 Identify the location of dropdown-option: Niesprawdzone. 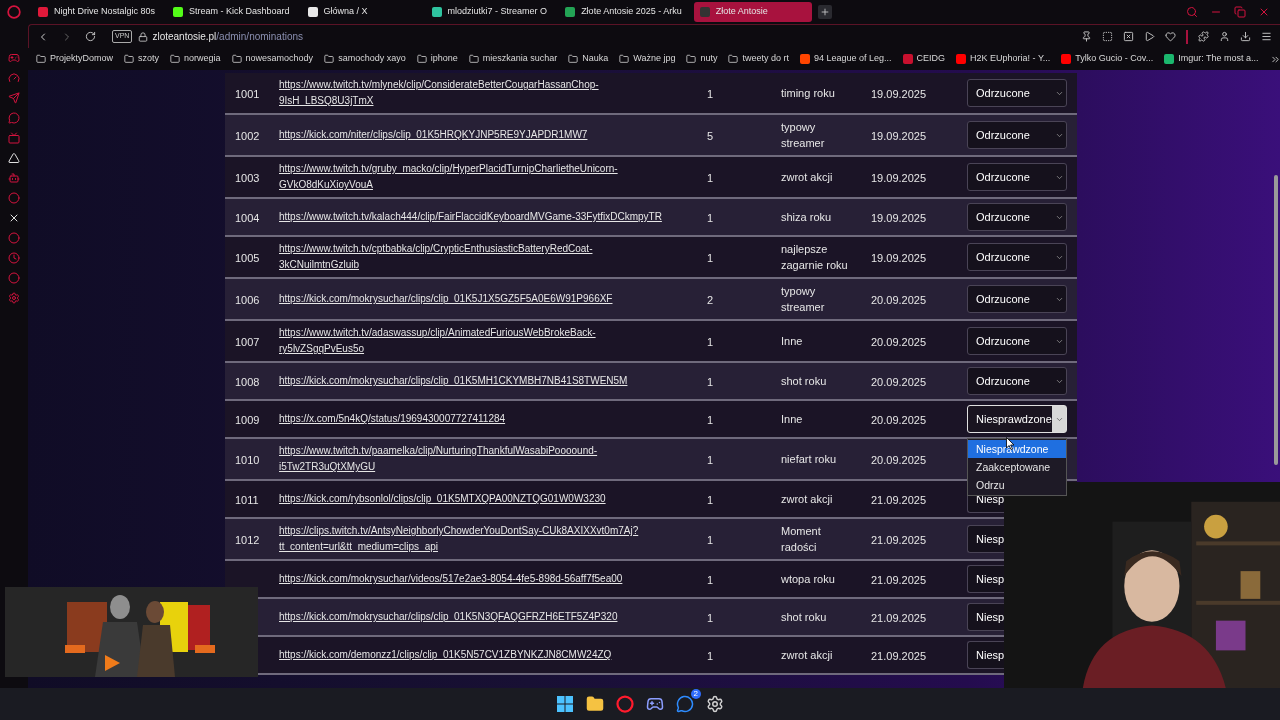
(1017, 449).